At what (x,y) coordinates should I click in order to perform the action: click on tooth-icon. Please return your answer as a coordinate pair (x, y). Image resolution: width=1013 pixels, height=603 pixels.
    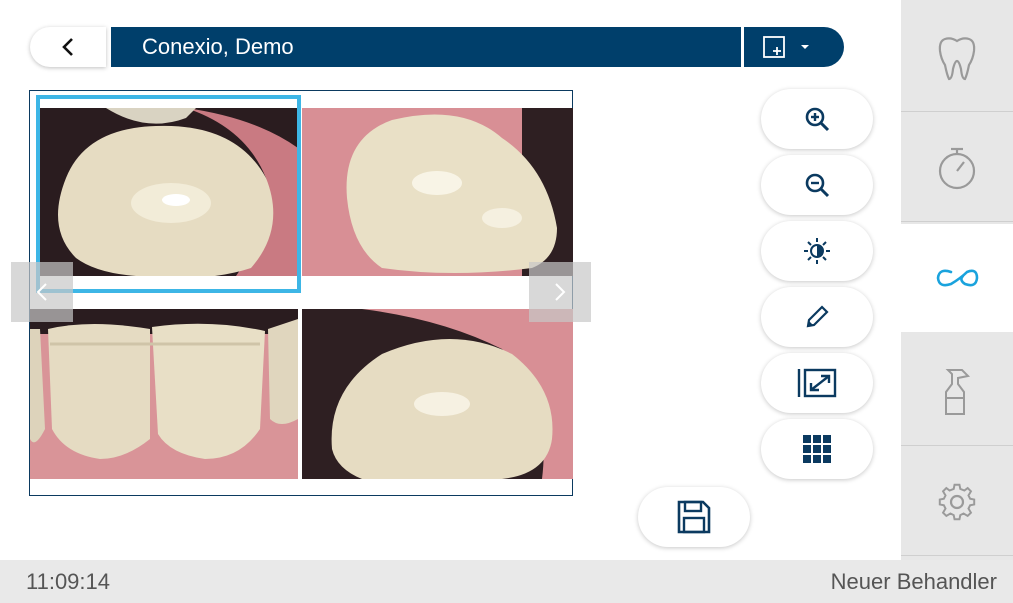
    Looking at the image, I should click on (957, 58).